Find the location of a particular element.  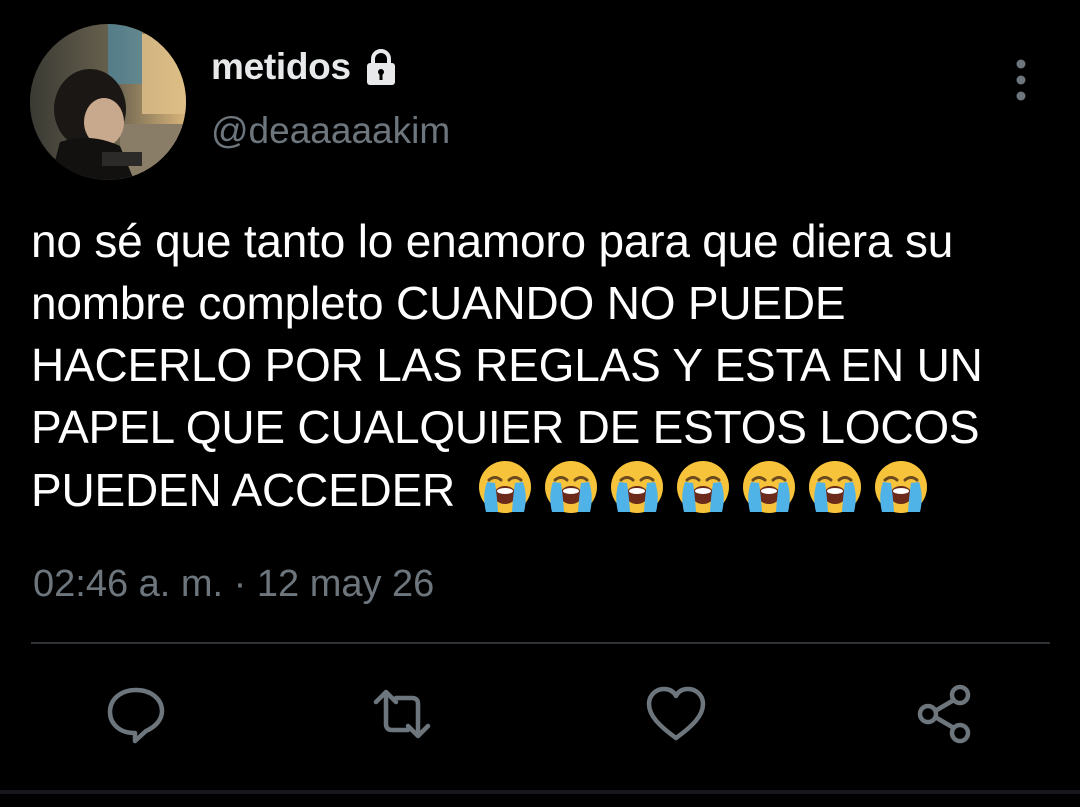

display-name-row: metidos is located at coordinates (306, 67).